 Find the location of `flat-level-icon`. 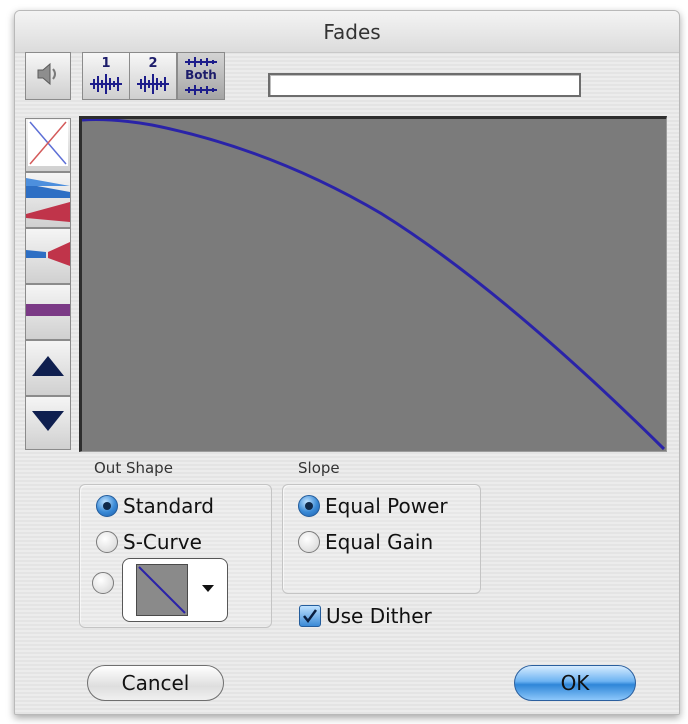

flat-level-icon is located at coordinates (48, 312).